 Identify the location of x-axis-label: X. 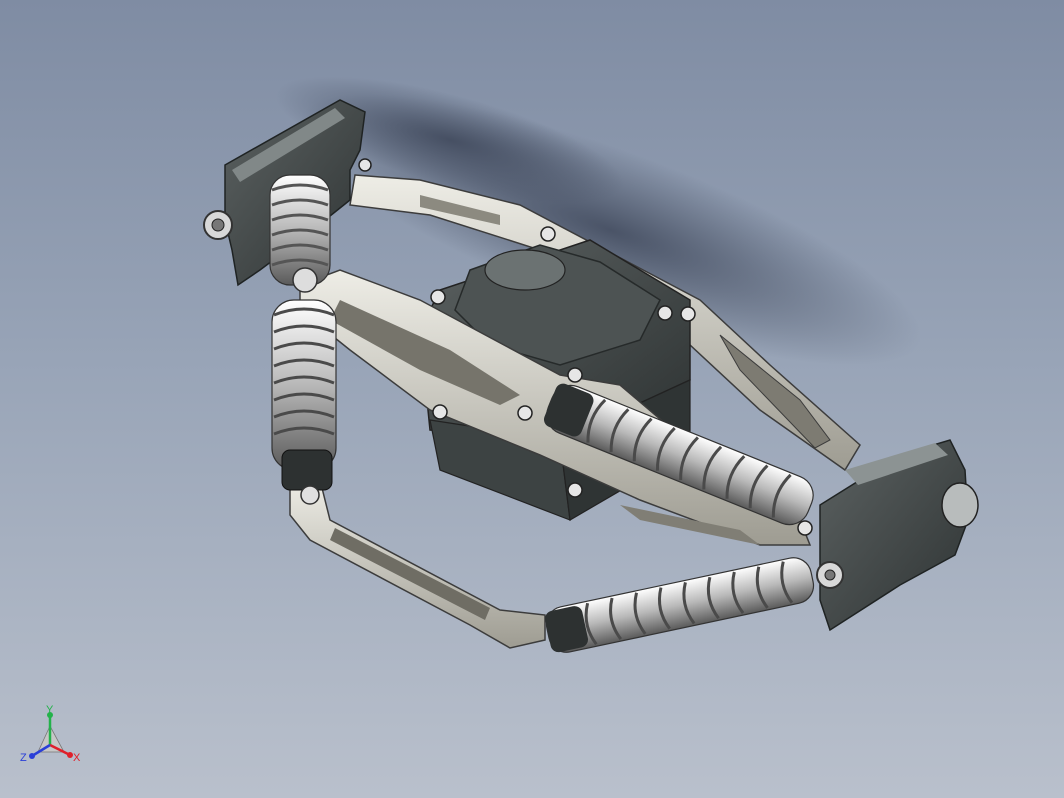
(77, 758).